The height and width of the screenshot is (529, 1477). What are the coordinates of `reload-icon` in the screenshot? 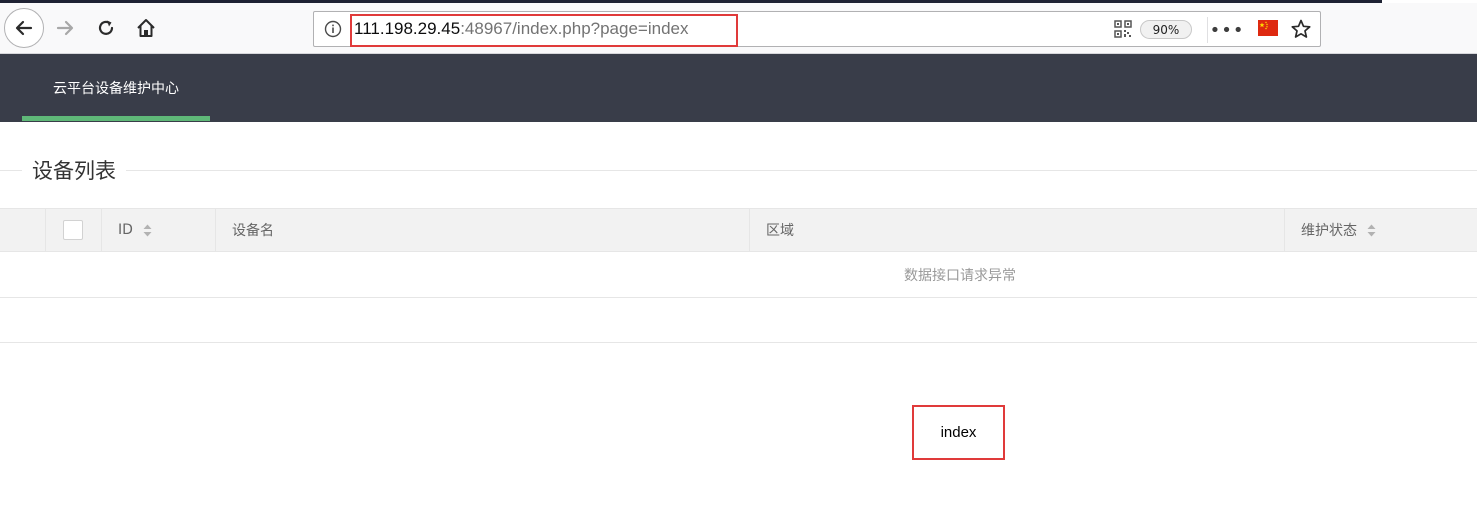 It's located at (106, 27).